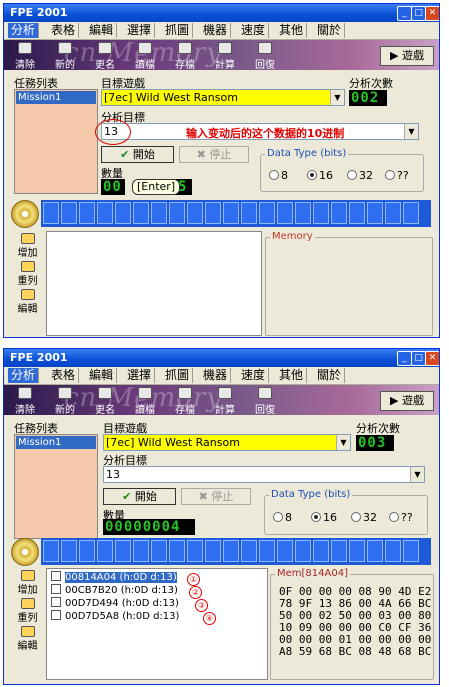  Describe the element at coordinates (349, 283) in the screenshot. I see `memory-panel: Memory` at that location.